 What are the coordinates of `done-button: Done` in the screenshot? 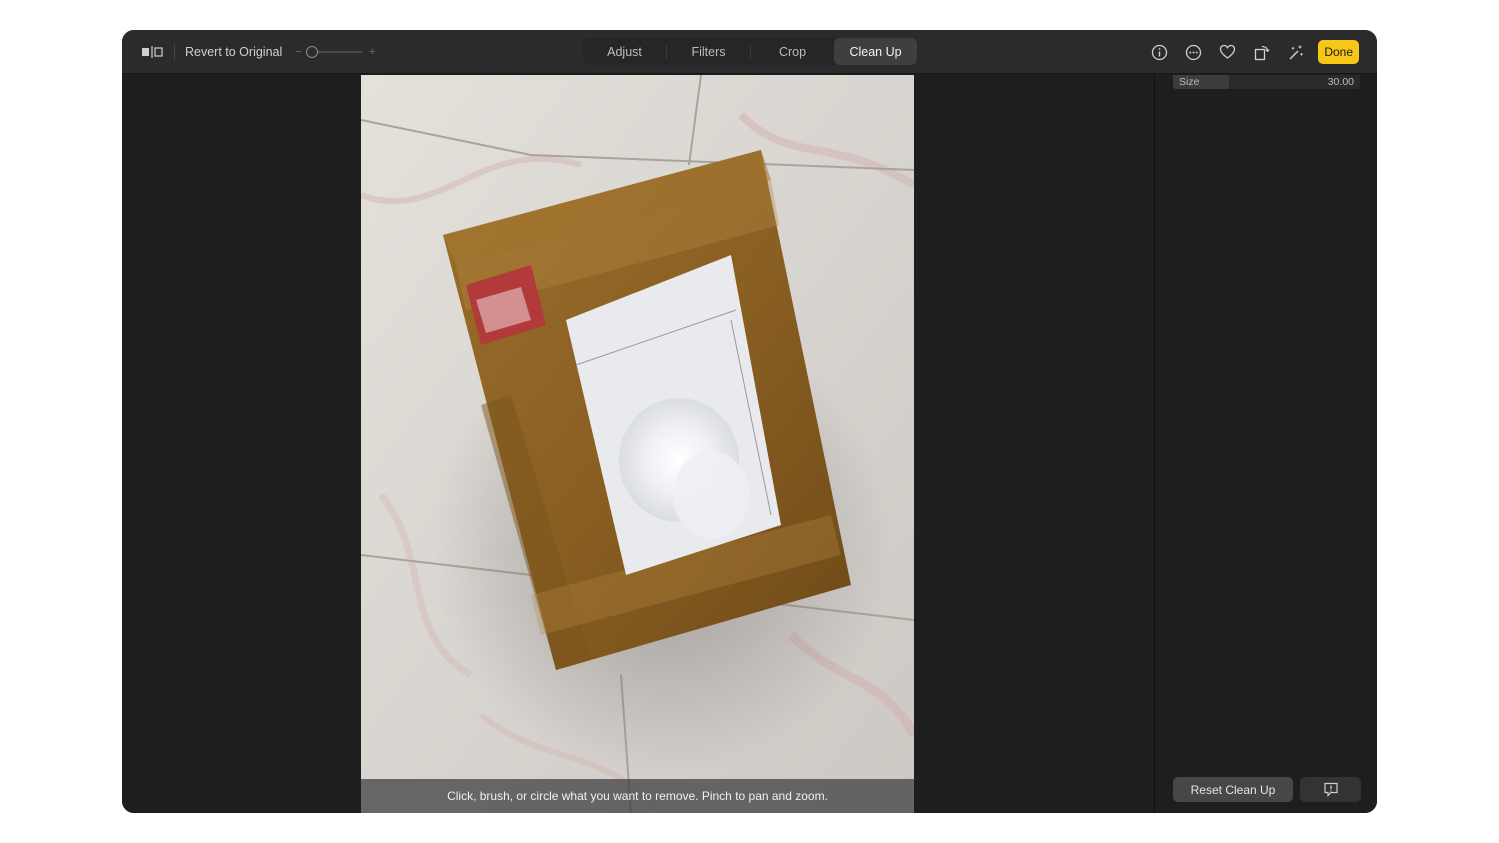 It's located at (1338, 52).